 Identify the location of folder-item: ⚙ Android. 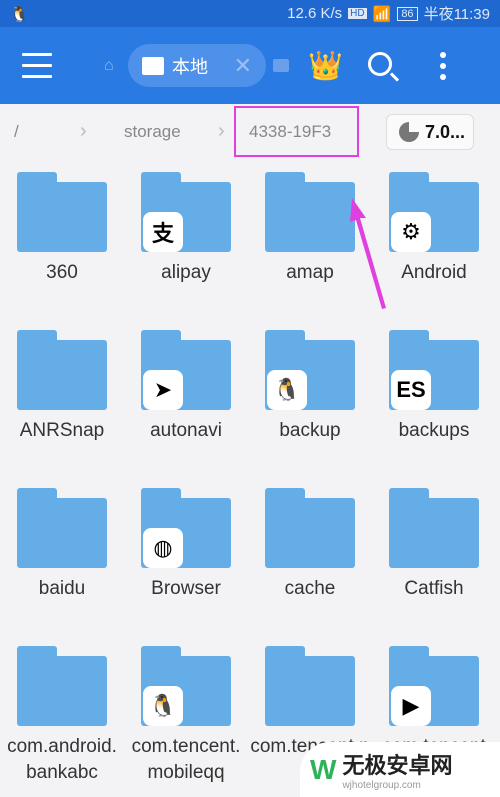
(434, 239).